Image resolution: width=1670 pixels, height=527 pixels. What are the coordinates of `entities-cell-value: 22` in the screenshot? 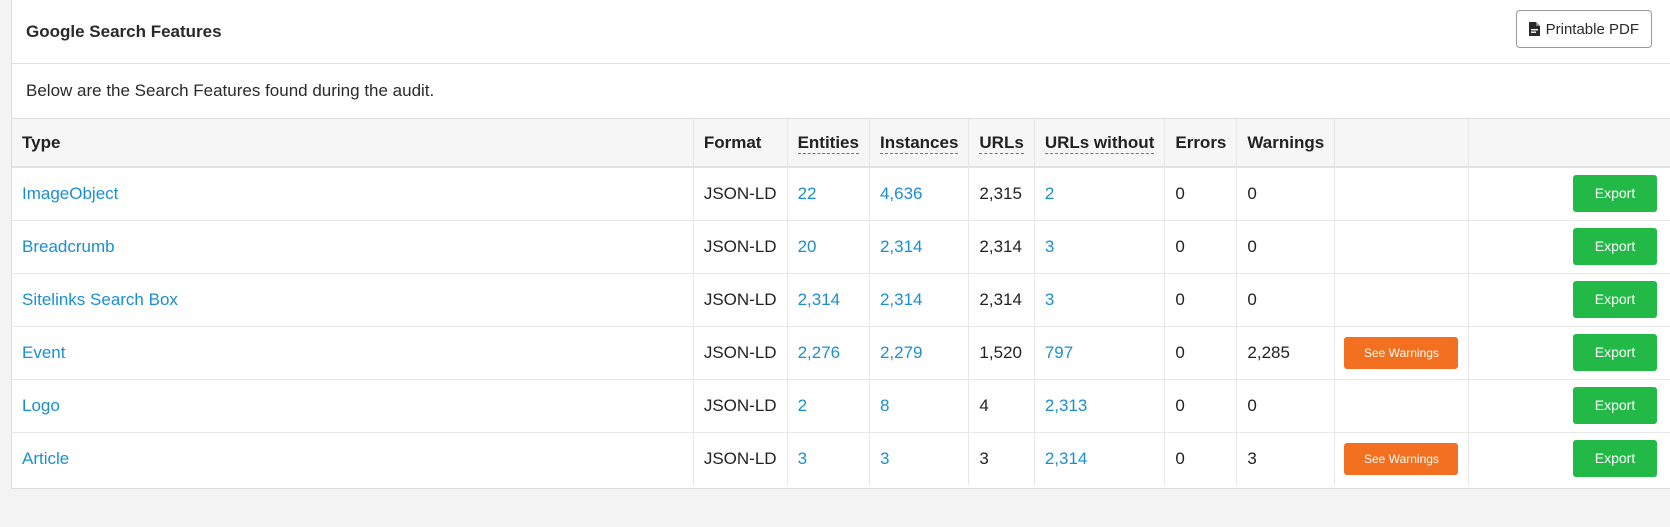 It's located at (807, 193).